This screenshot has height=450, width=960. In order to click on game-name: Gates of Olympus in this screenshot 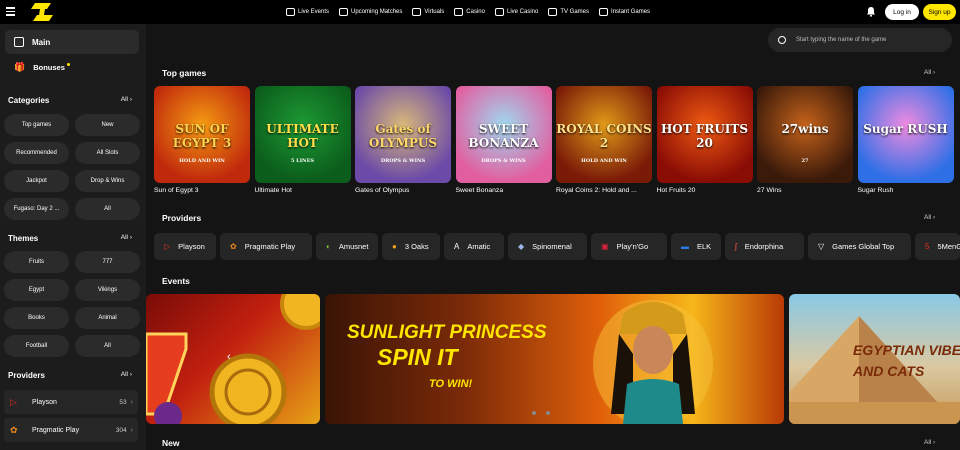, I will do `click(382, 190)`.